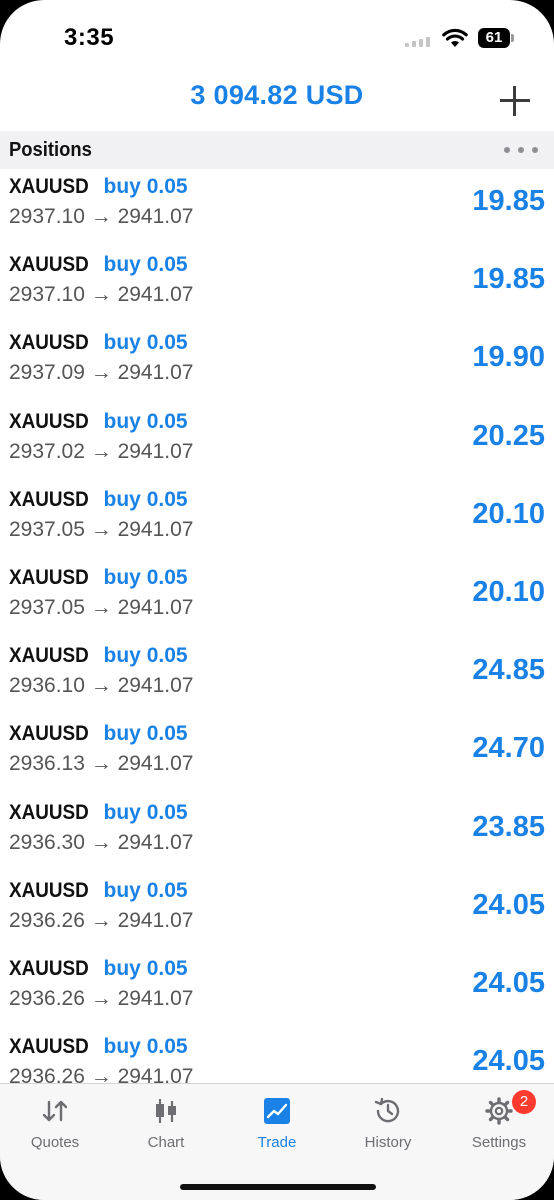  What do you see at coordinates (50, 150) in the screenshot?
I see `section-title: Positions` at bounding box center [50, 150].